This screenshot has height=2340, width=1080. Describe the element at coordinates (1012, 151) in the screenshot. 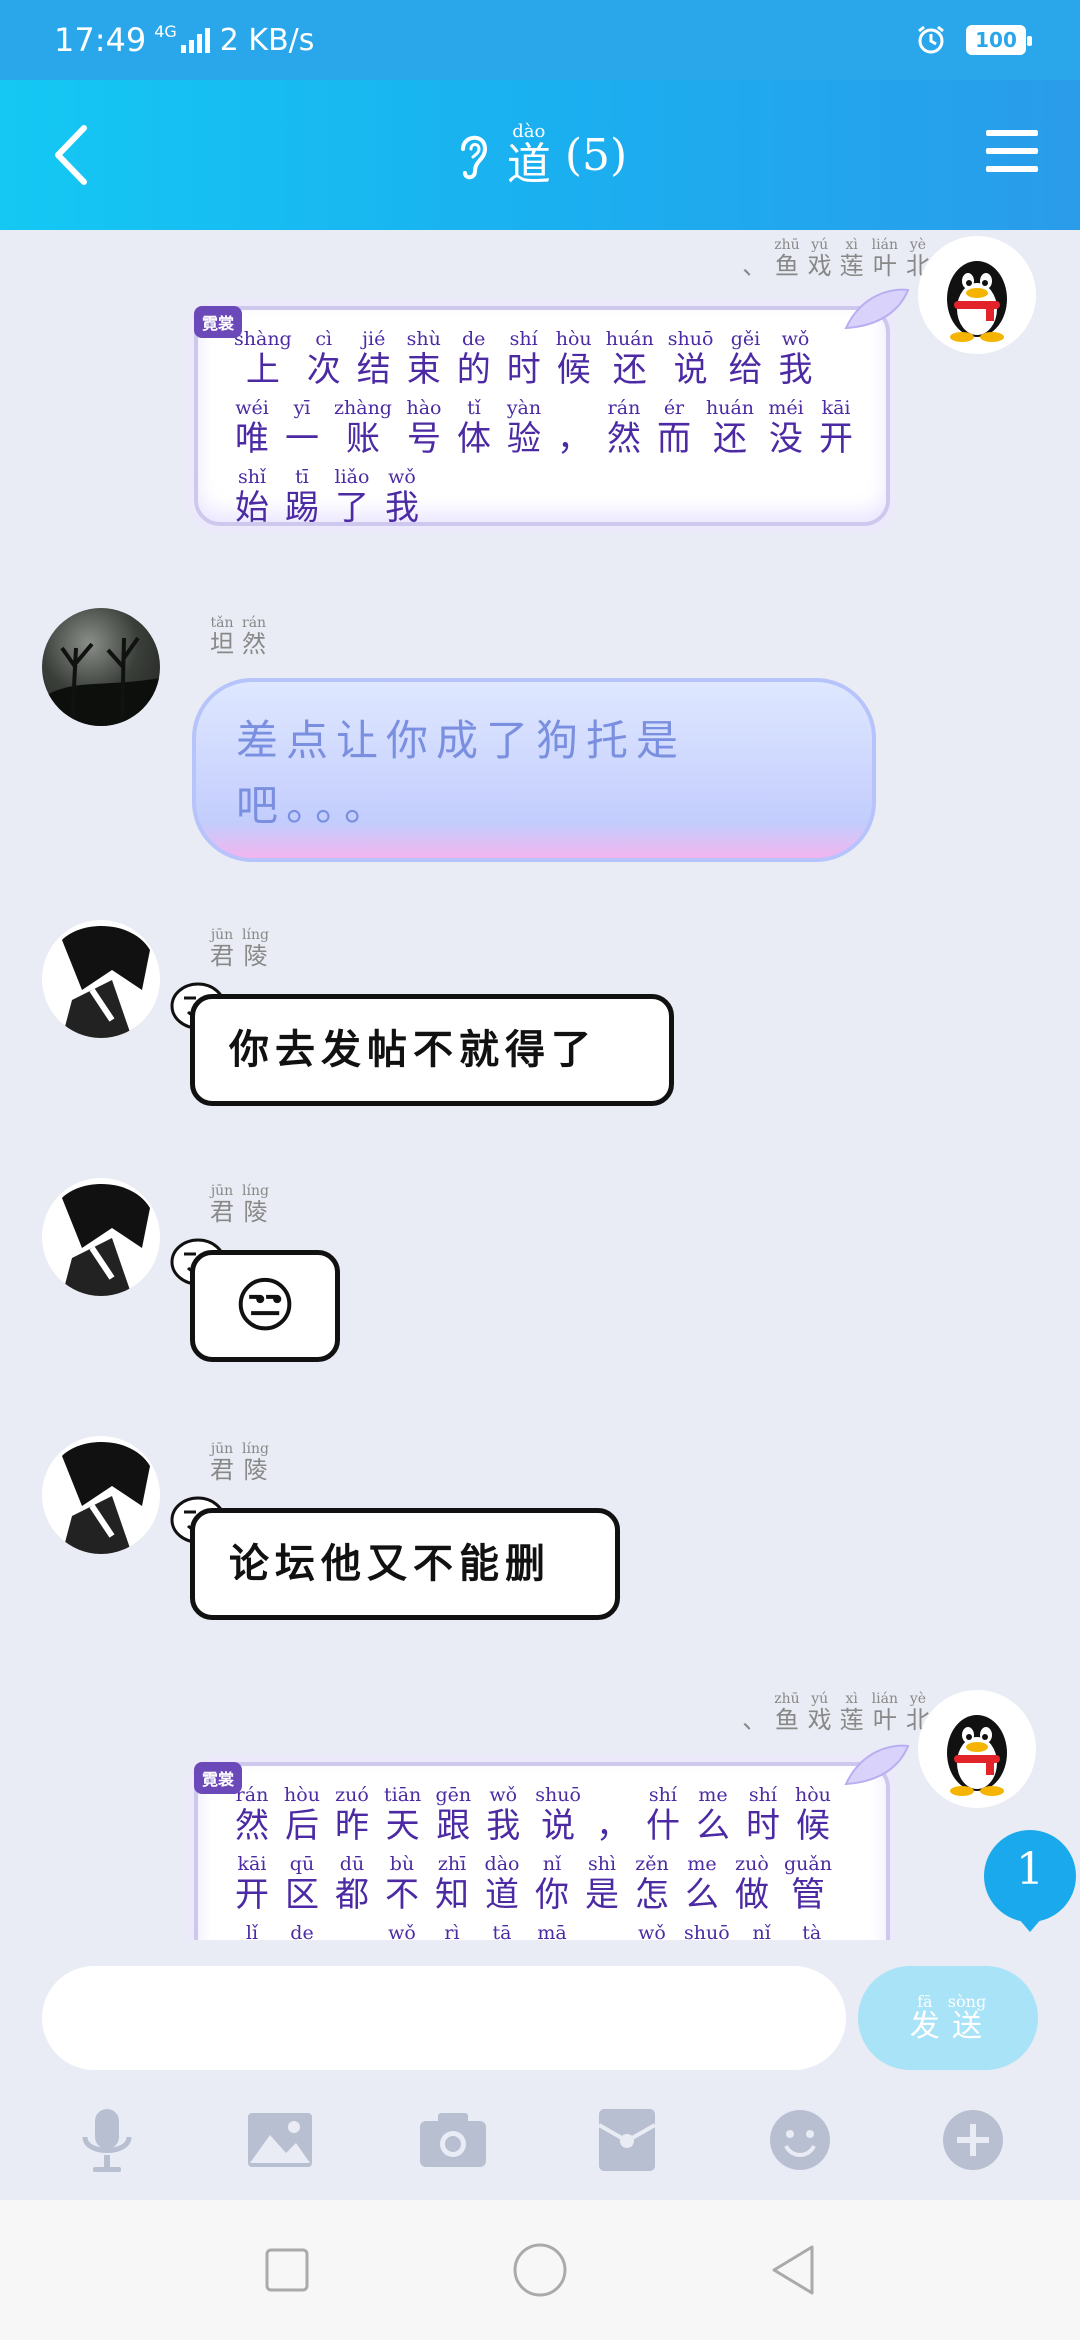

I see `menu-icon` at that location.